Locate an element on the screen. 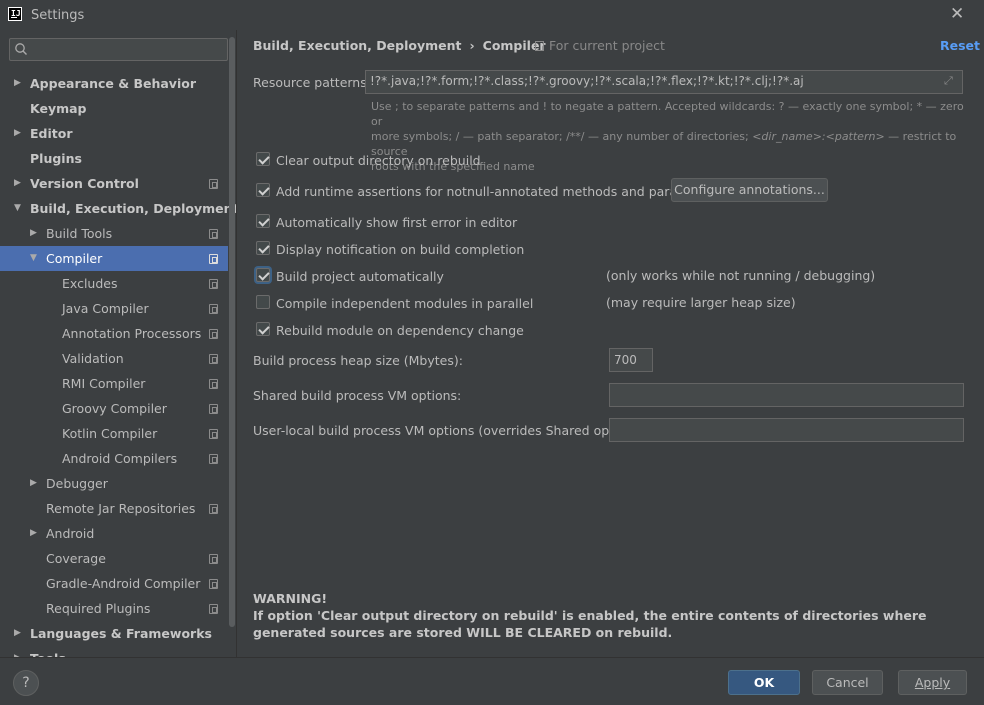 The image size is (984, 705). sidebar-item-kotlin-compiler: Kotlin Compiler is located at coordinates (114, 433).